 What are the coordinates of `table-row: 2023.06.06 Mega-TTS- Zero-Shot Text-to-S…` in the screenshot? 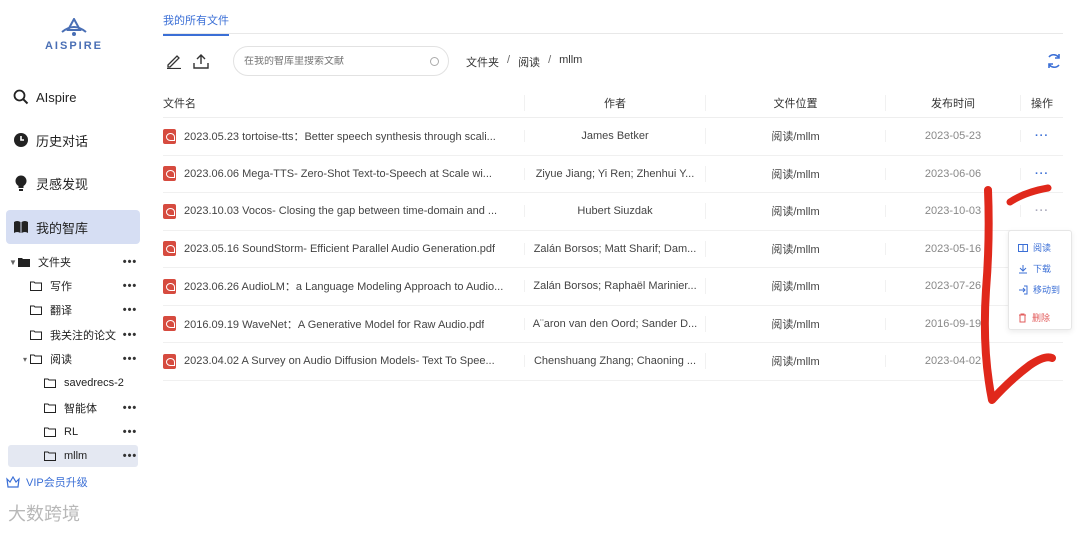 It's located at (613, 174).